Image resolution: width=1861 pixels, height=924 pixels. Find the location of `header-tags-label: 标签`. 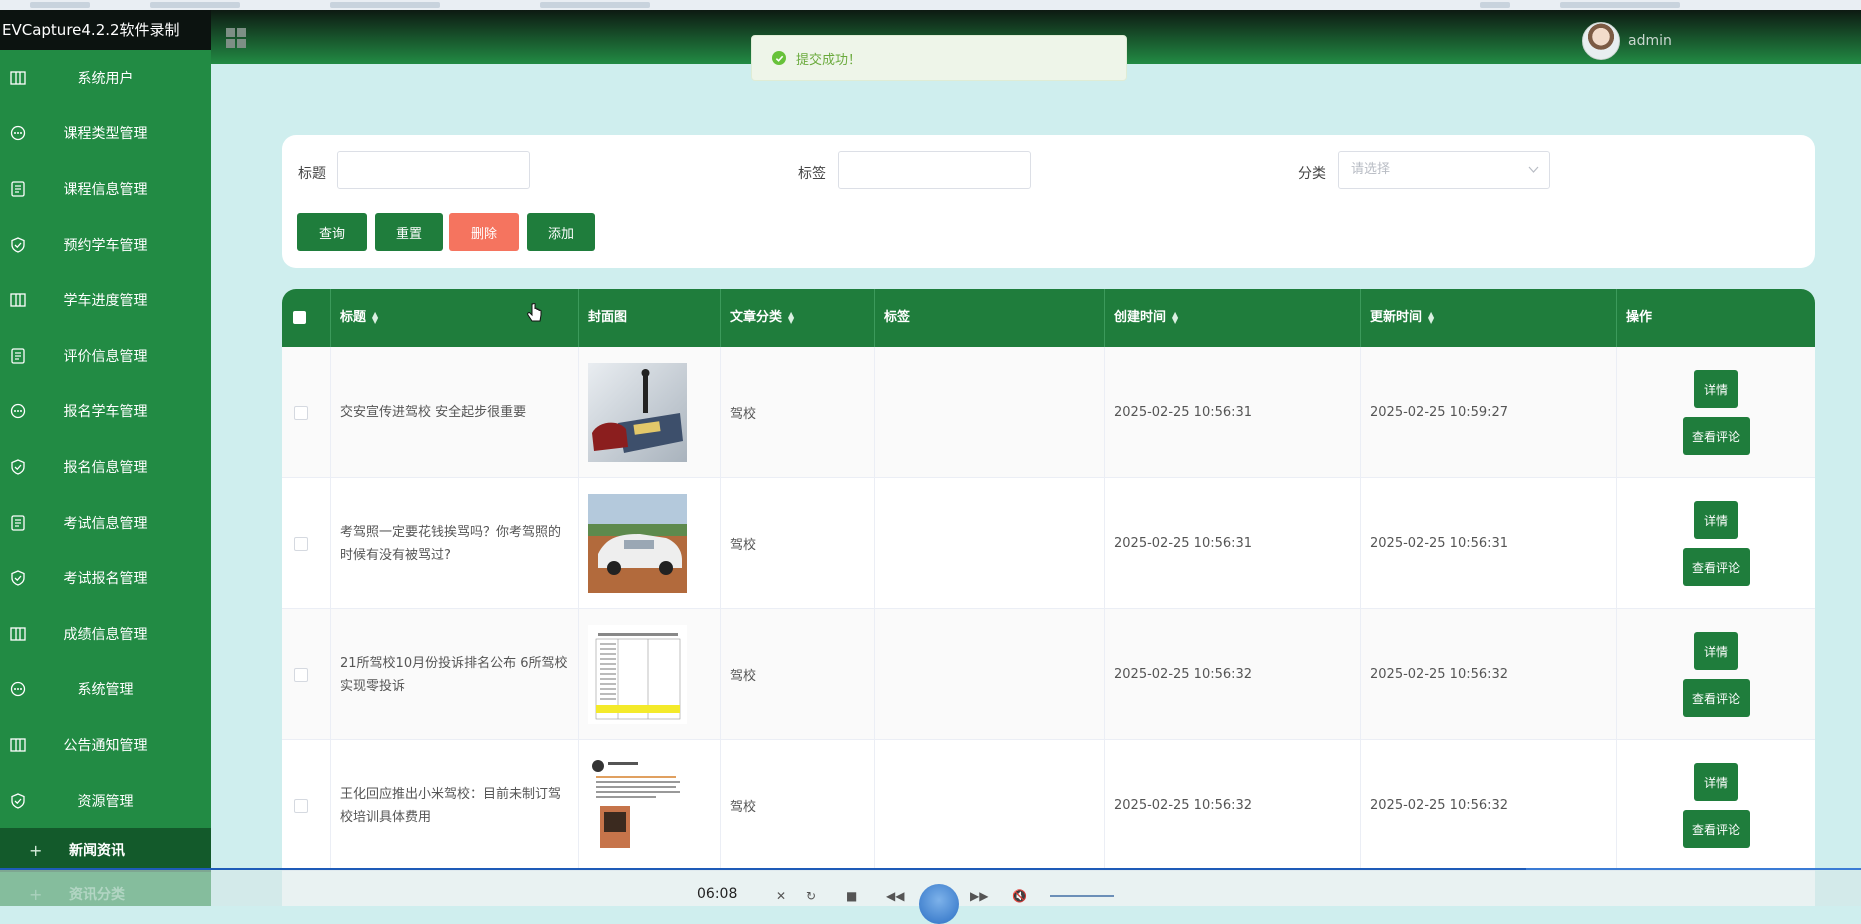

header-tags-label: 标签 is located at coordinates (897, 317).